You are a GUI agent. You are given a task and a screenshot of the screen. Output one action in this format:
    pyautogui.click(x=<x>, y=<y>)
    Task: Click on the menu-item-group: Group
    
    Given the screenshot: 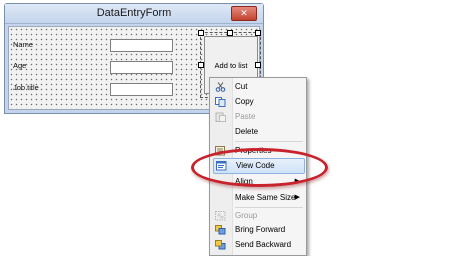 What is the action you would take?
    pyautogui.click(x=258, y=216)
    